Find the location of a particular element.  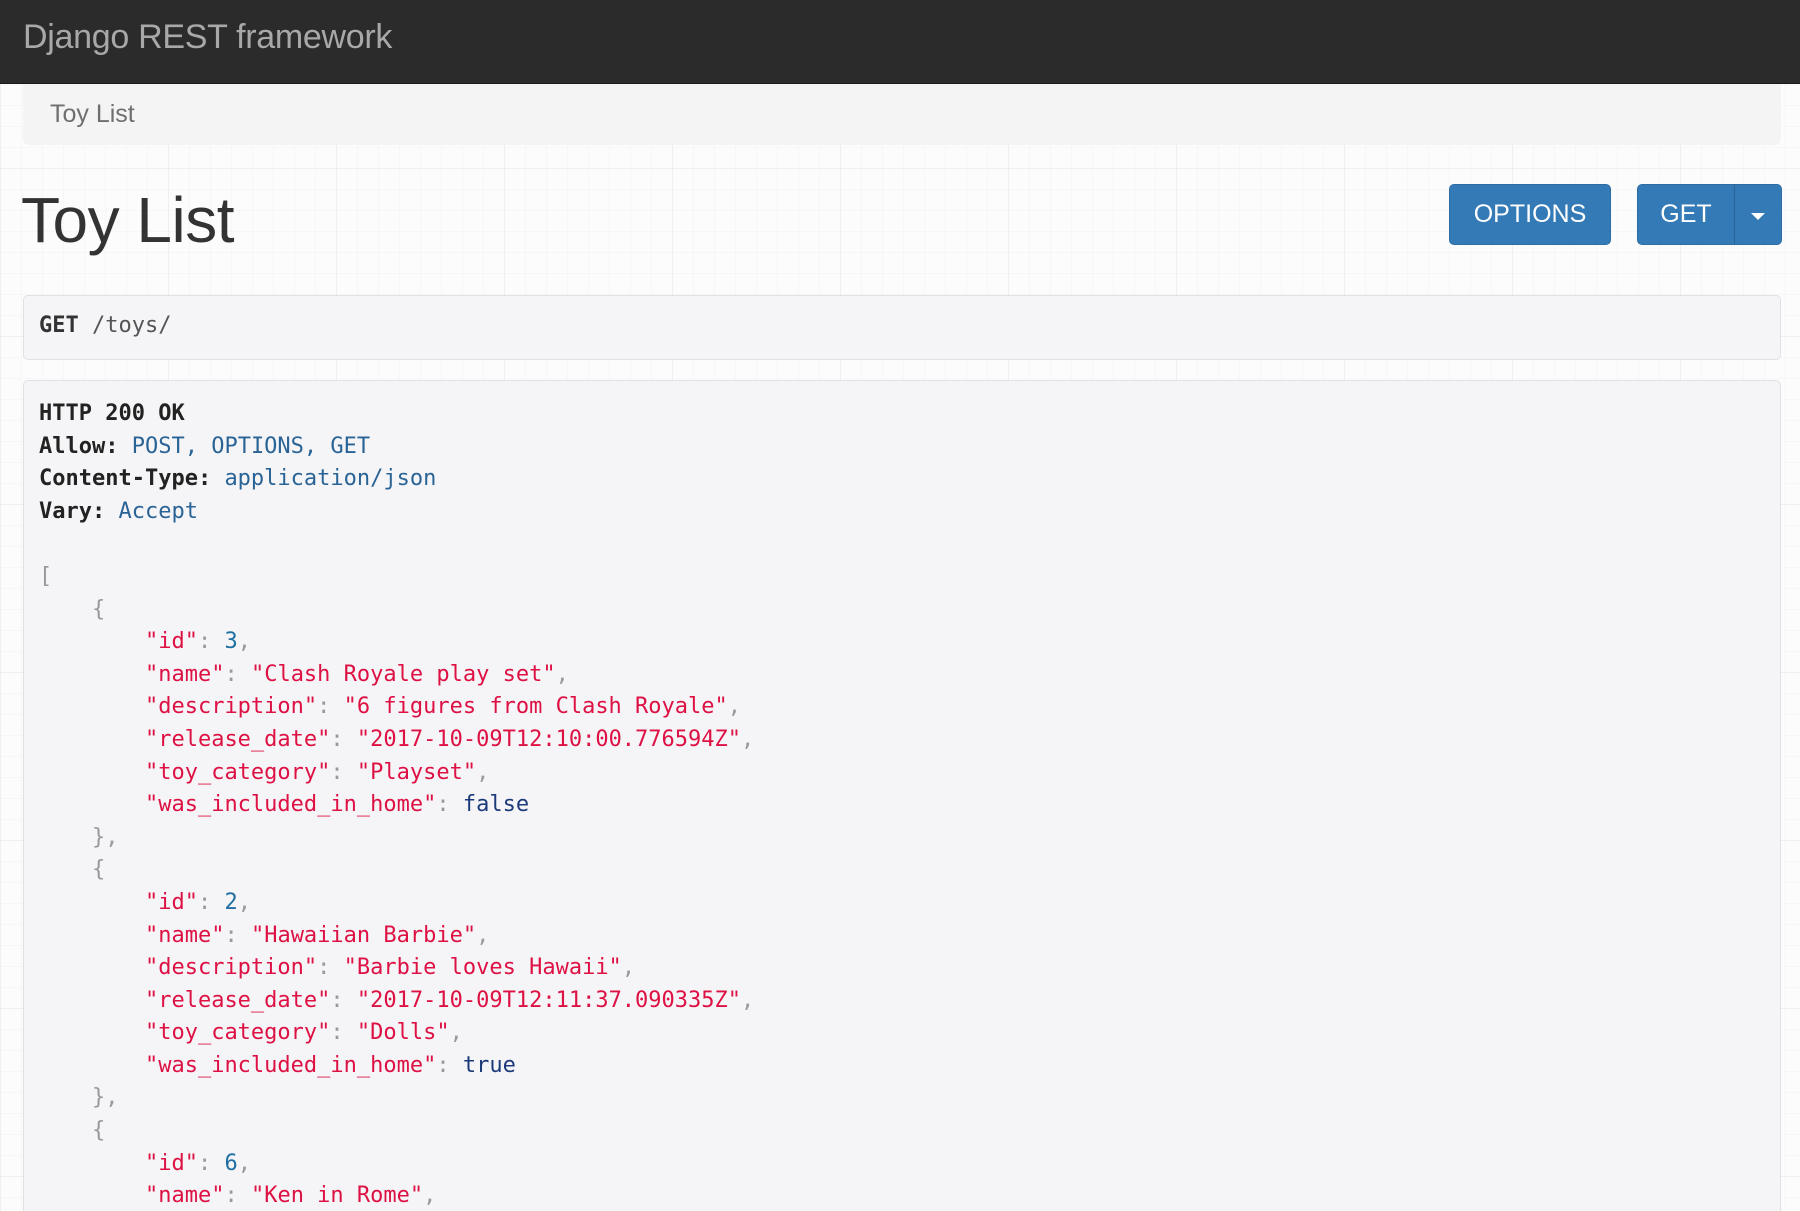

page-title: Toy List is located at coordinates (127, 220).